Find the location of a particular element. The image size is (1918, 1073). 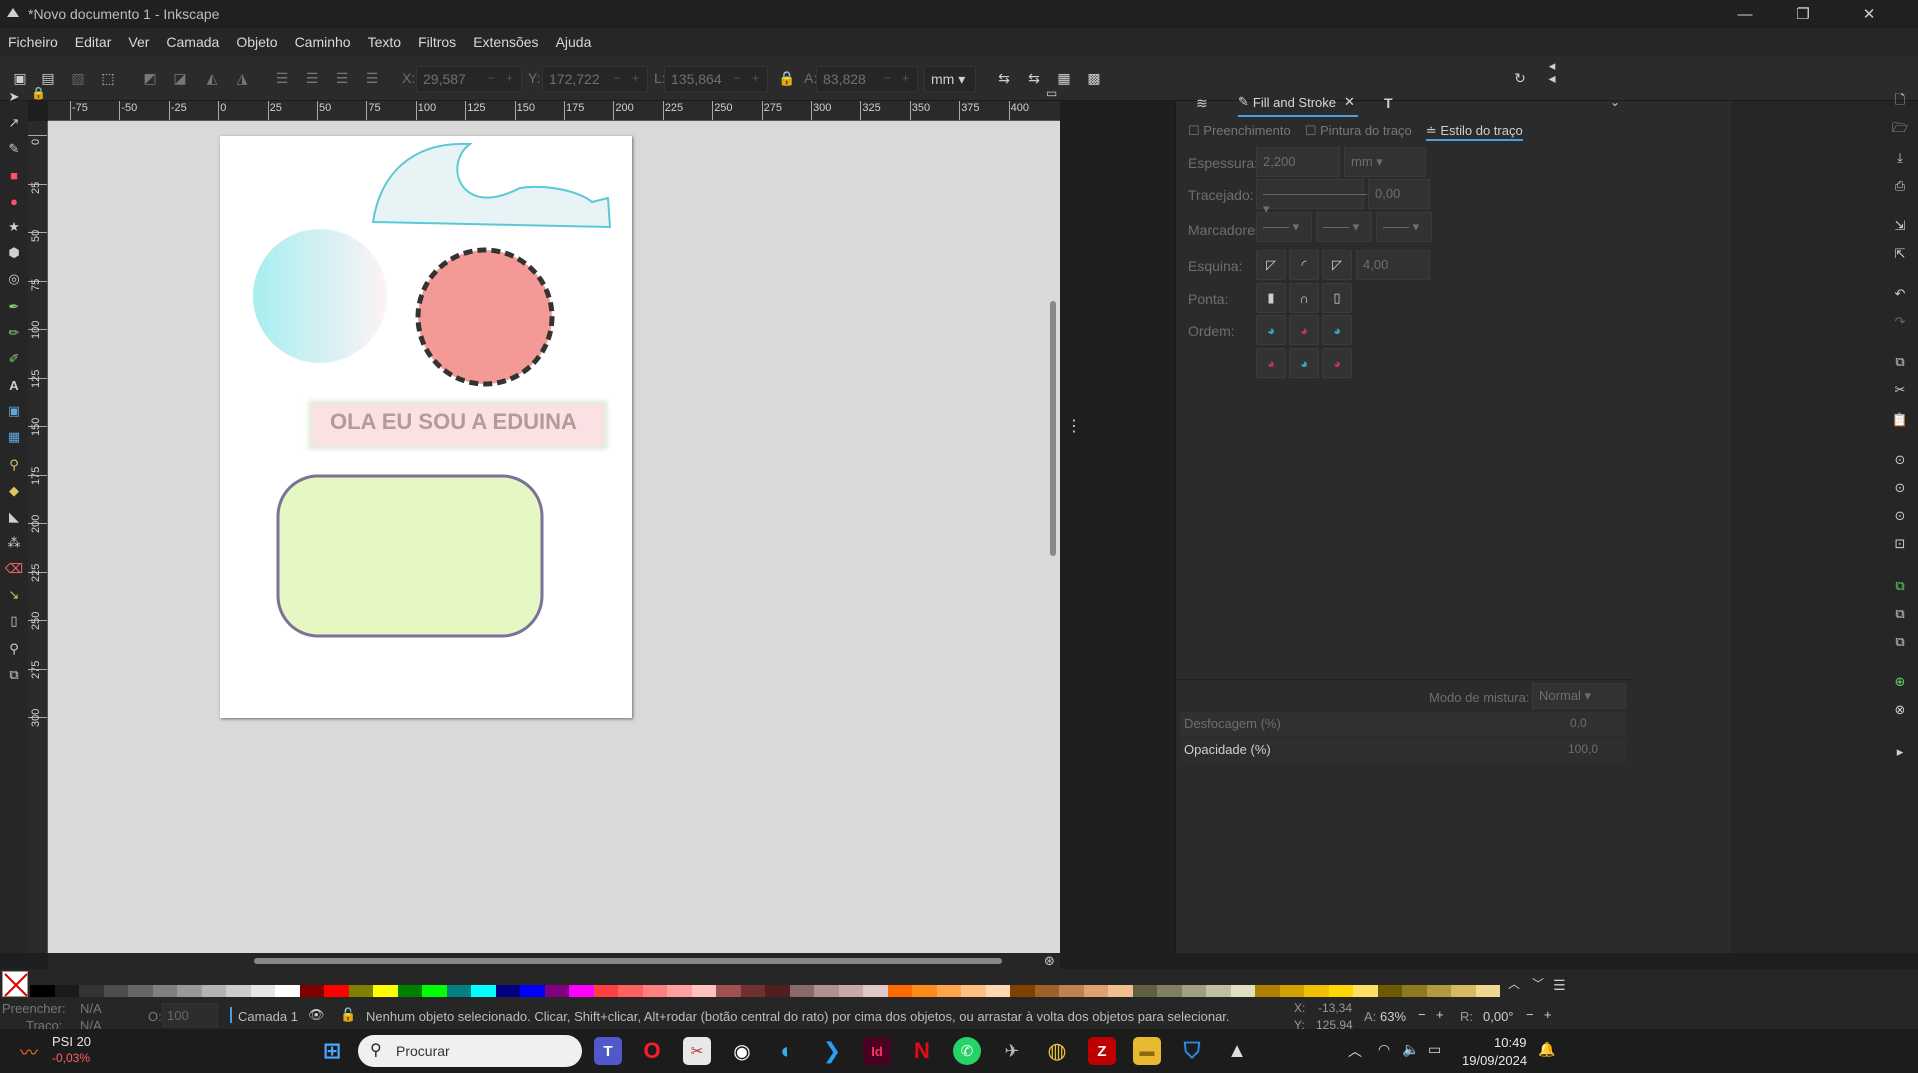

menu-ficheiro: Ficheiro is located at coordinates (33, 42).